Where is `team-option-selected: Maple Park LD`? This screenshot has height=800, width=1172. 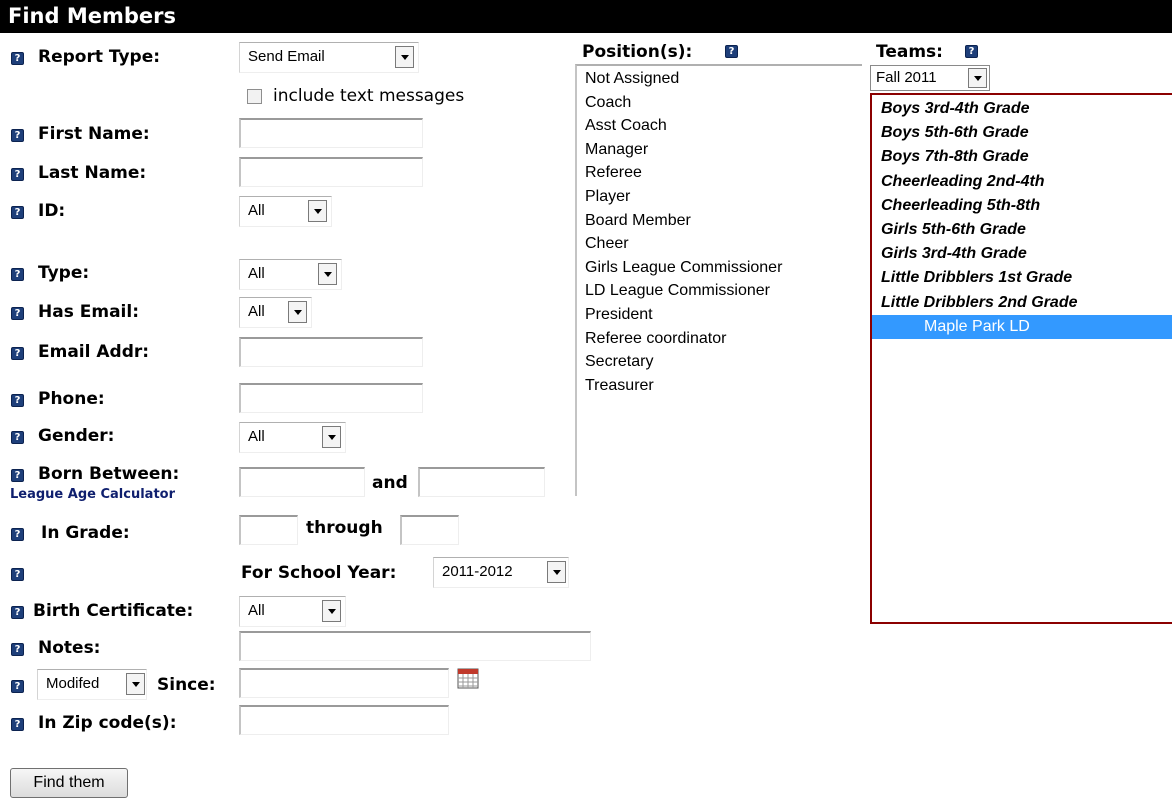
team-option-selected: Maple Park LD is located at coordinates (1022, 327).